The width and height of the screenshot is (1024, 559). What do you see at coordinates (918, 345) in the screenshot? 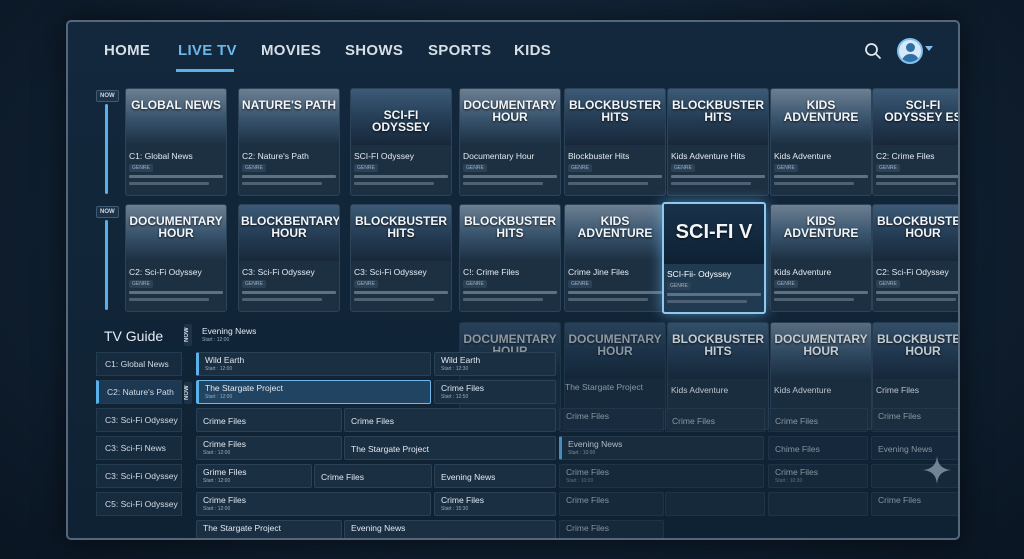
I see `thumbnail-title: Blockbuster Hour` at bounding box center [918, 345].